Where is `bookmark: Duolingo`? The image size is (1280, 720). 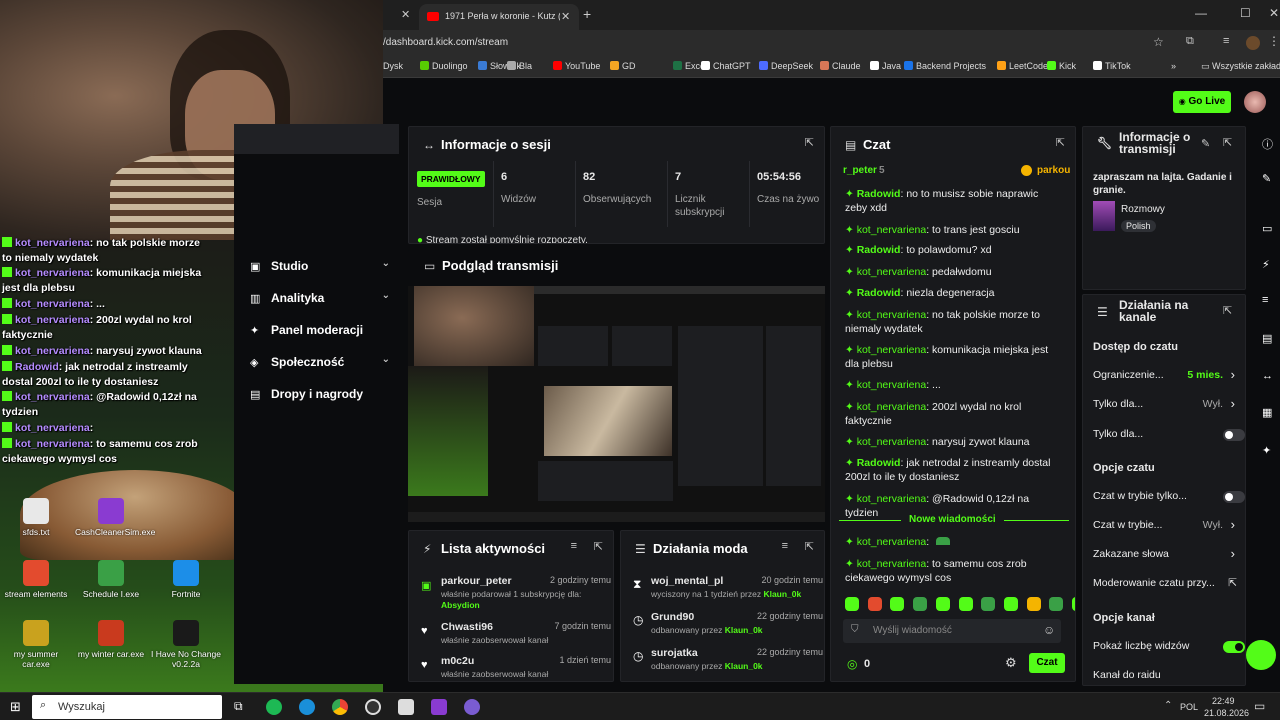
bookmark: Duolingo is located at coordinates (444, 66).